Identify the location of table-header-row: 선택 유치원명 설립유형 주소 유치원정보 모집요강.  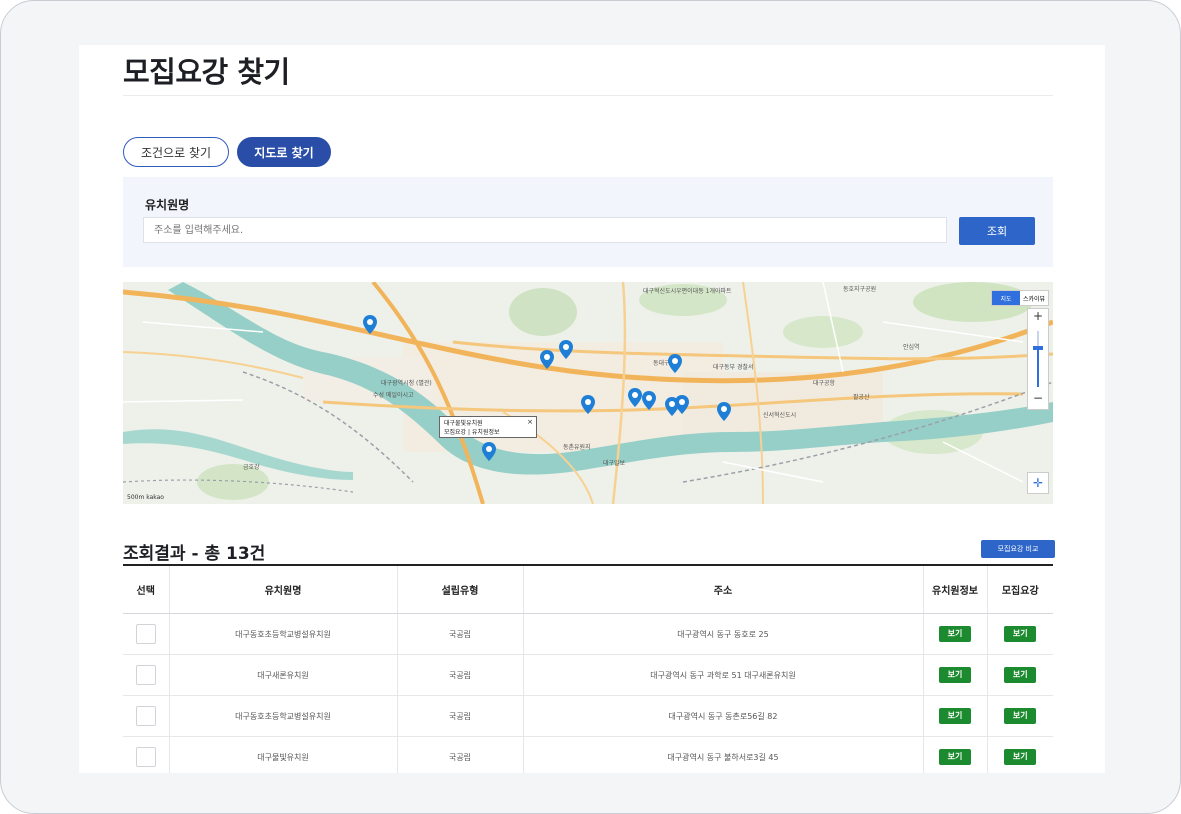
(588, 589).